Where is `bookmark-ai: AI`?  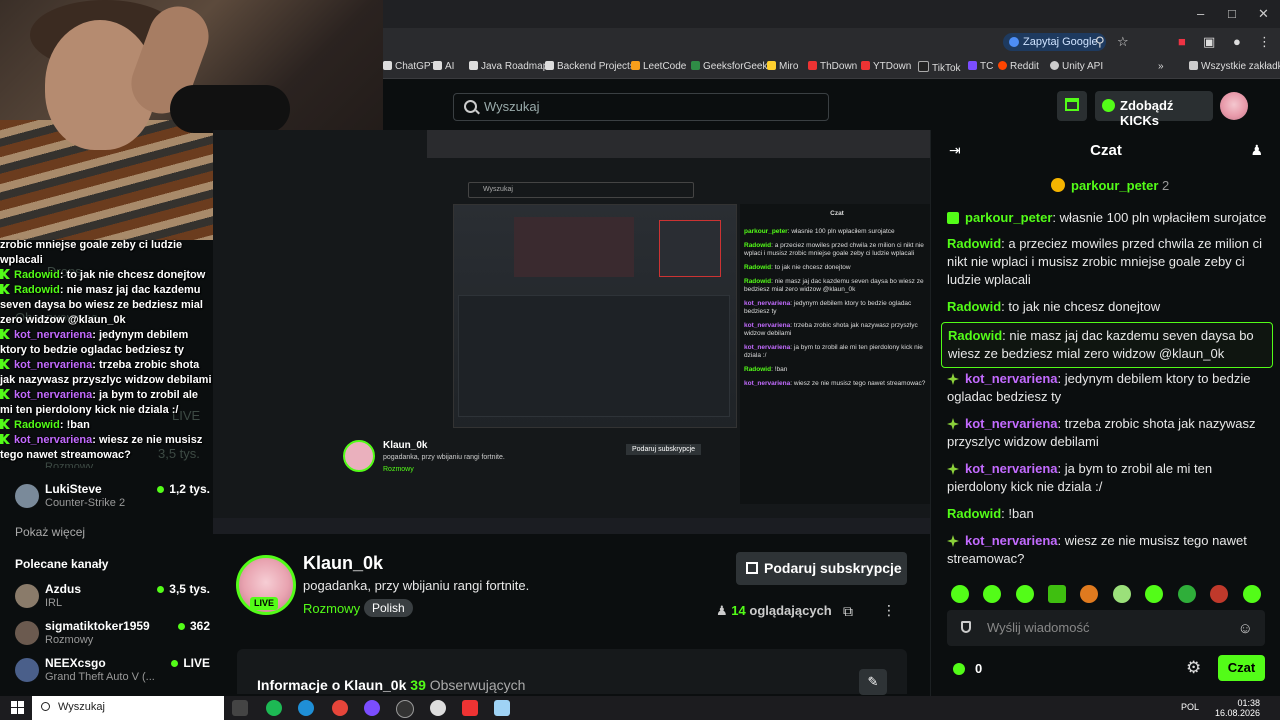 bookmark-ai: AI is located at coordinates (443, 66).